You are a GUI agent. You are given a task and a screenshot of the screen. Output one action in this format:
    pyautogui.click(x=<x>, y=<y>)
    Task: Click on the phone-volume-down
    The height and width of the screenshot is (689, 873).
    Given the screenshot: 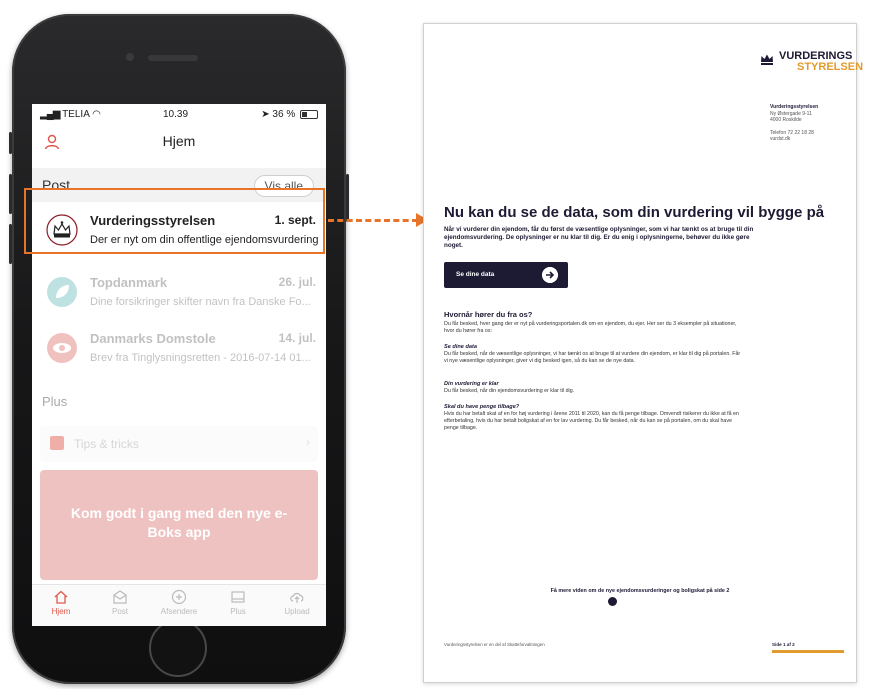 What is the action you would take?
    pyautogui.click(x=10, y=244)
    